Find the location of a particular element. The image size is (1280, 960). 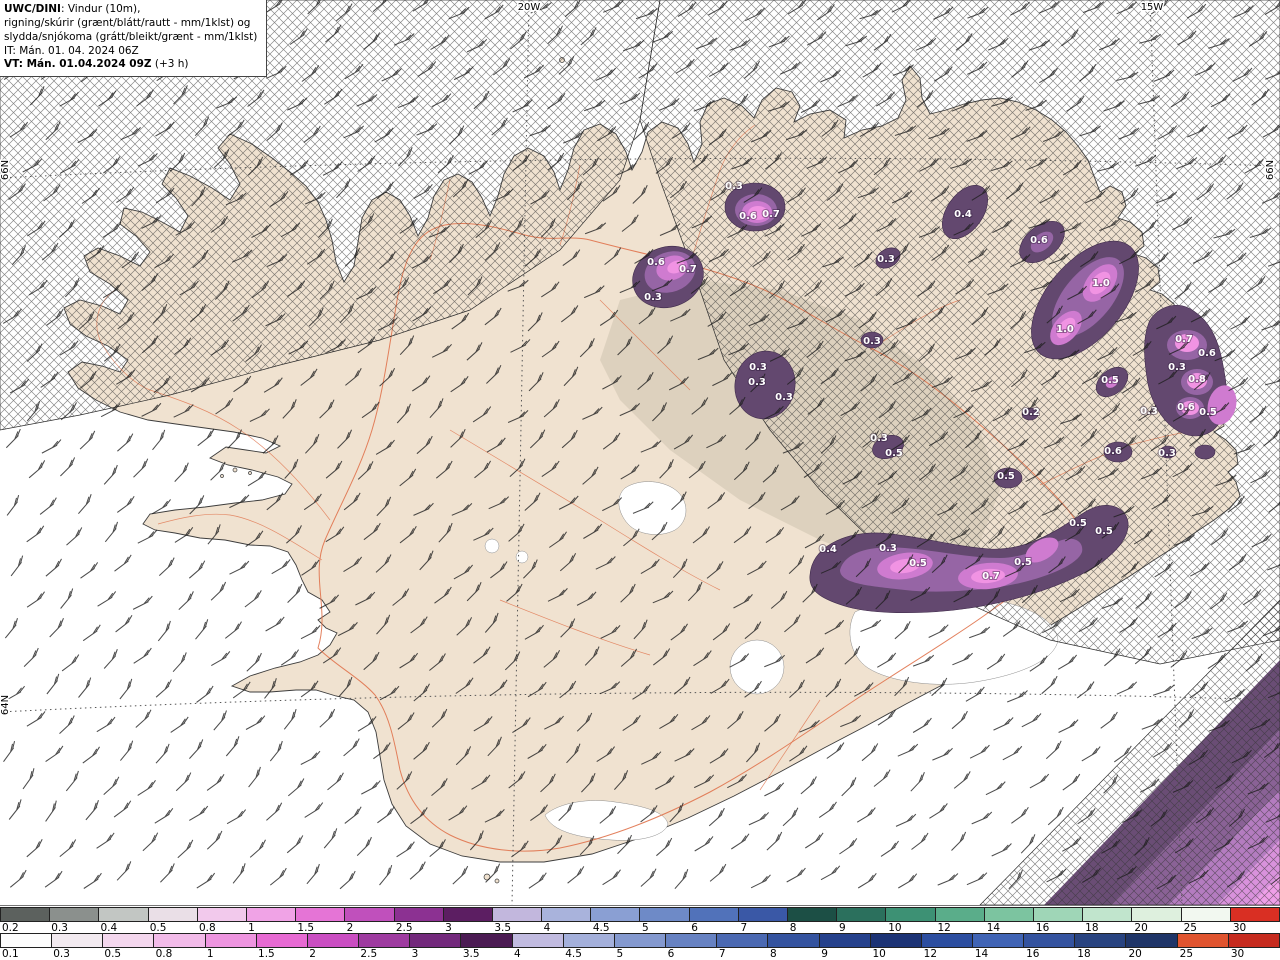

legend-label: 3 is located at coordinates (448, 928).